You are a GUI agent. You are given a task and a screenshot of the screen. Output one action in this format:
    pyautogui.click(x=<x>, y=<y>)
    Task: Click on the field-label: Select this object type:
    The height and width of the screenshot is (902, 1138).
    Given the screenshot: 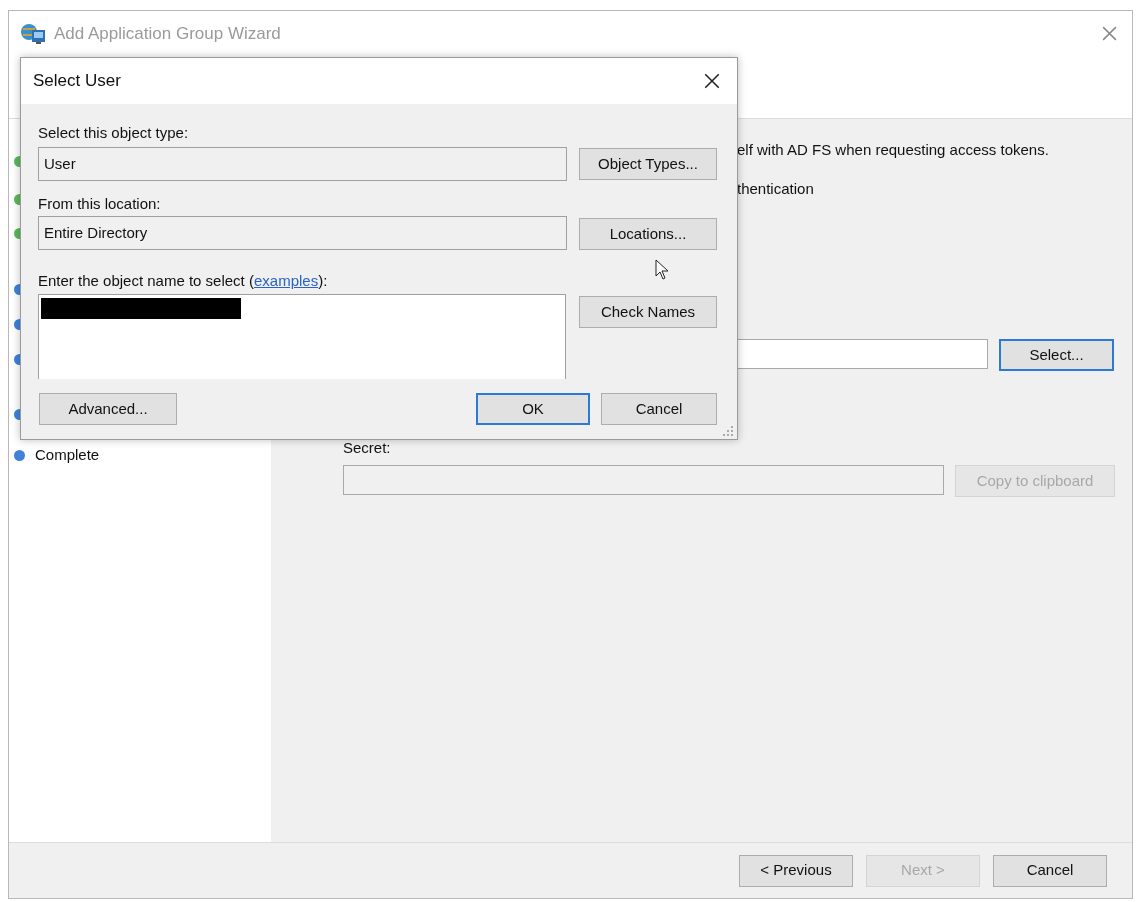 What is the action you would take?
    pyautogui.click(x=113, y=133)
    